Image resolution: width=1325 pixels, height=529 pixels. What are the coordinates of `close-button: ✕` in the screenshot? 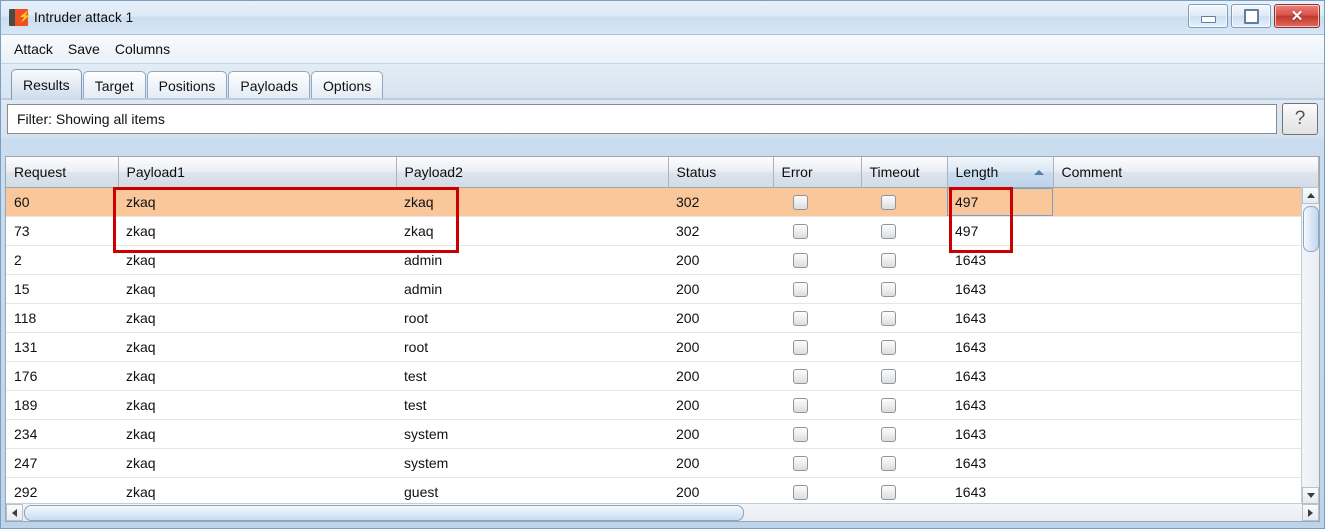 It's located at (1297, 16).